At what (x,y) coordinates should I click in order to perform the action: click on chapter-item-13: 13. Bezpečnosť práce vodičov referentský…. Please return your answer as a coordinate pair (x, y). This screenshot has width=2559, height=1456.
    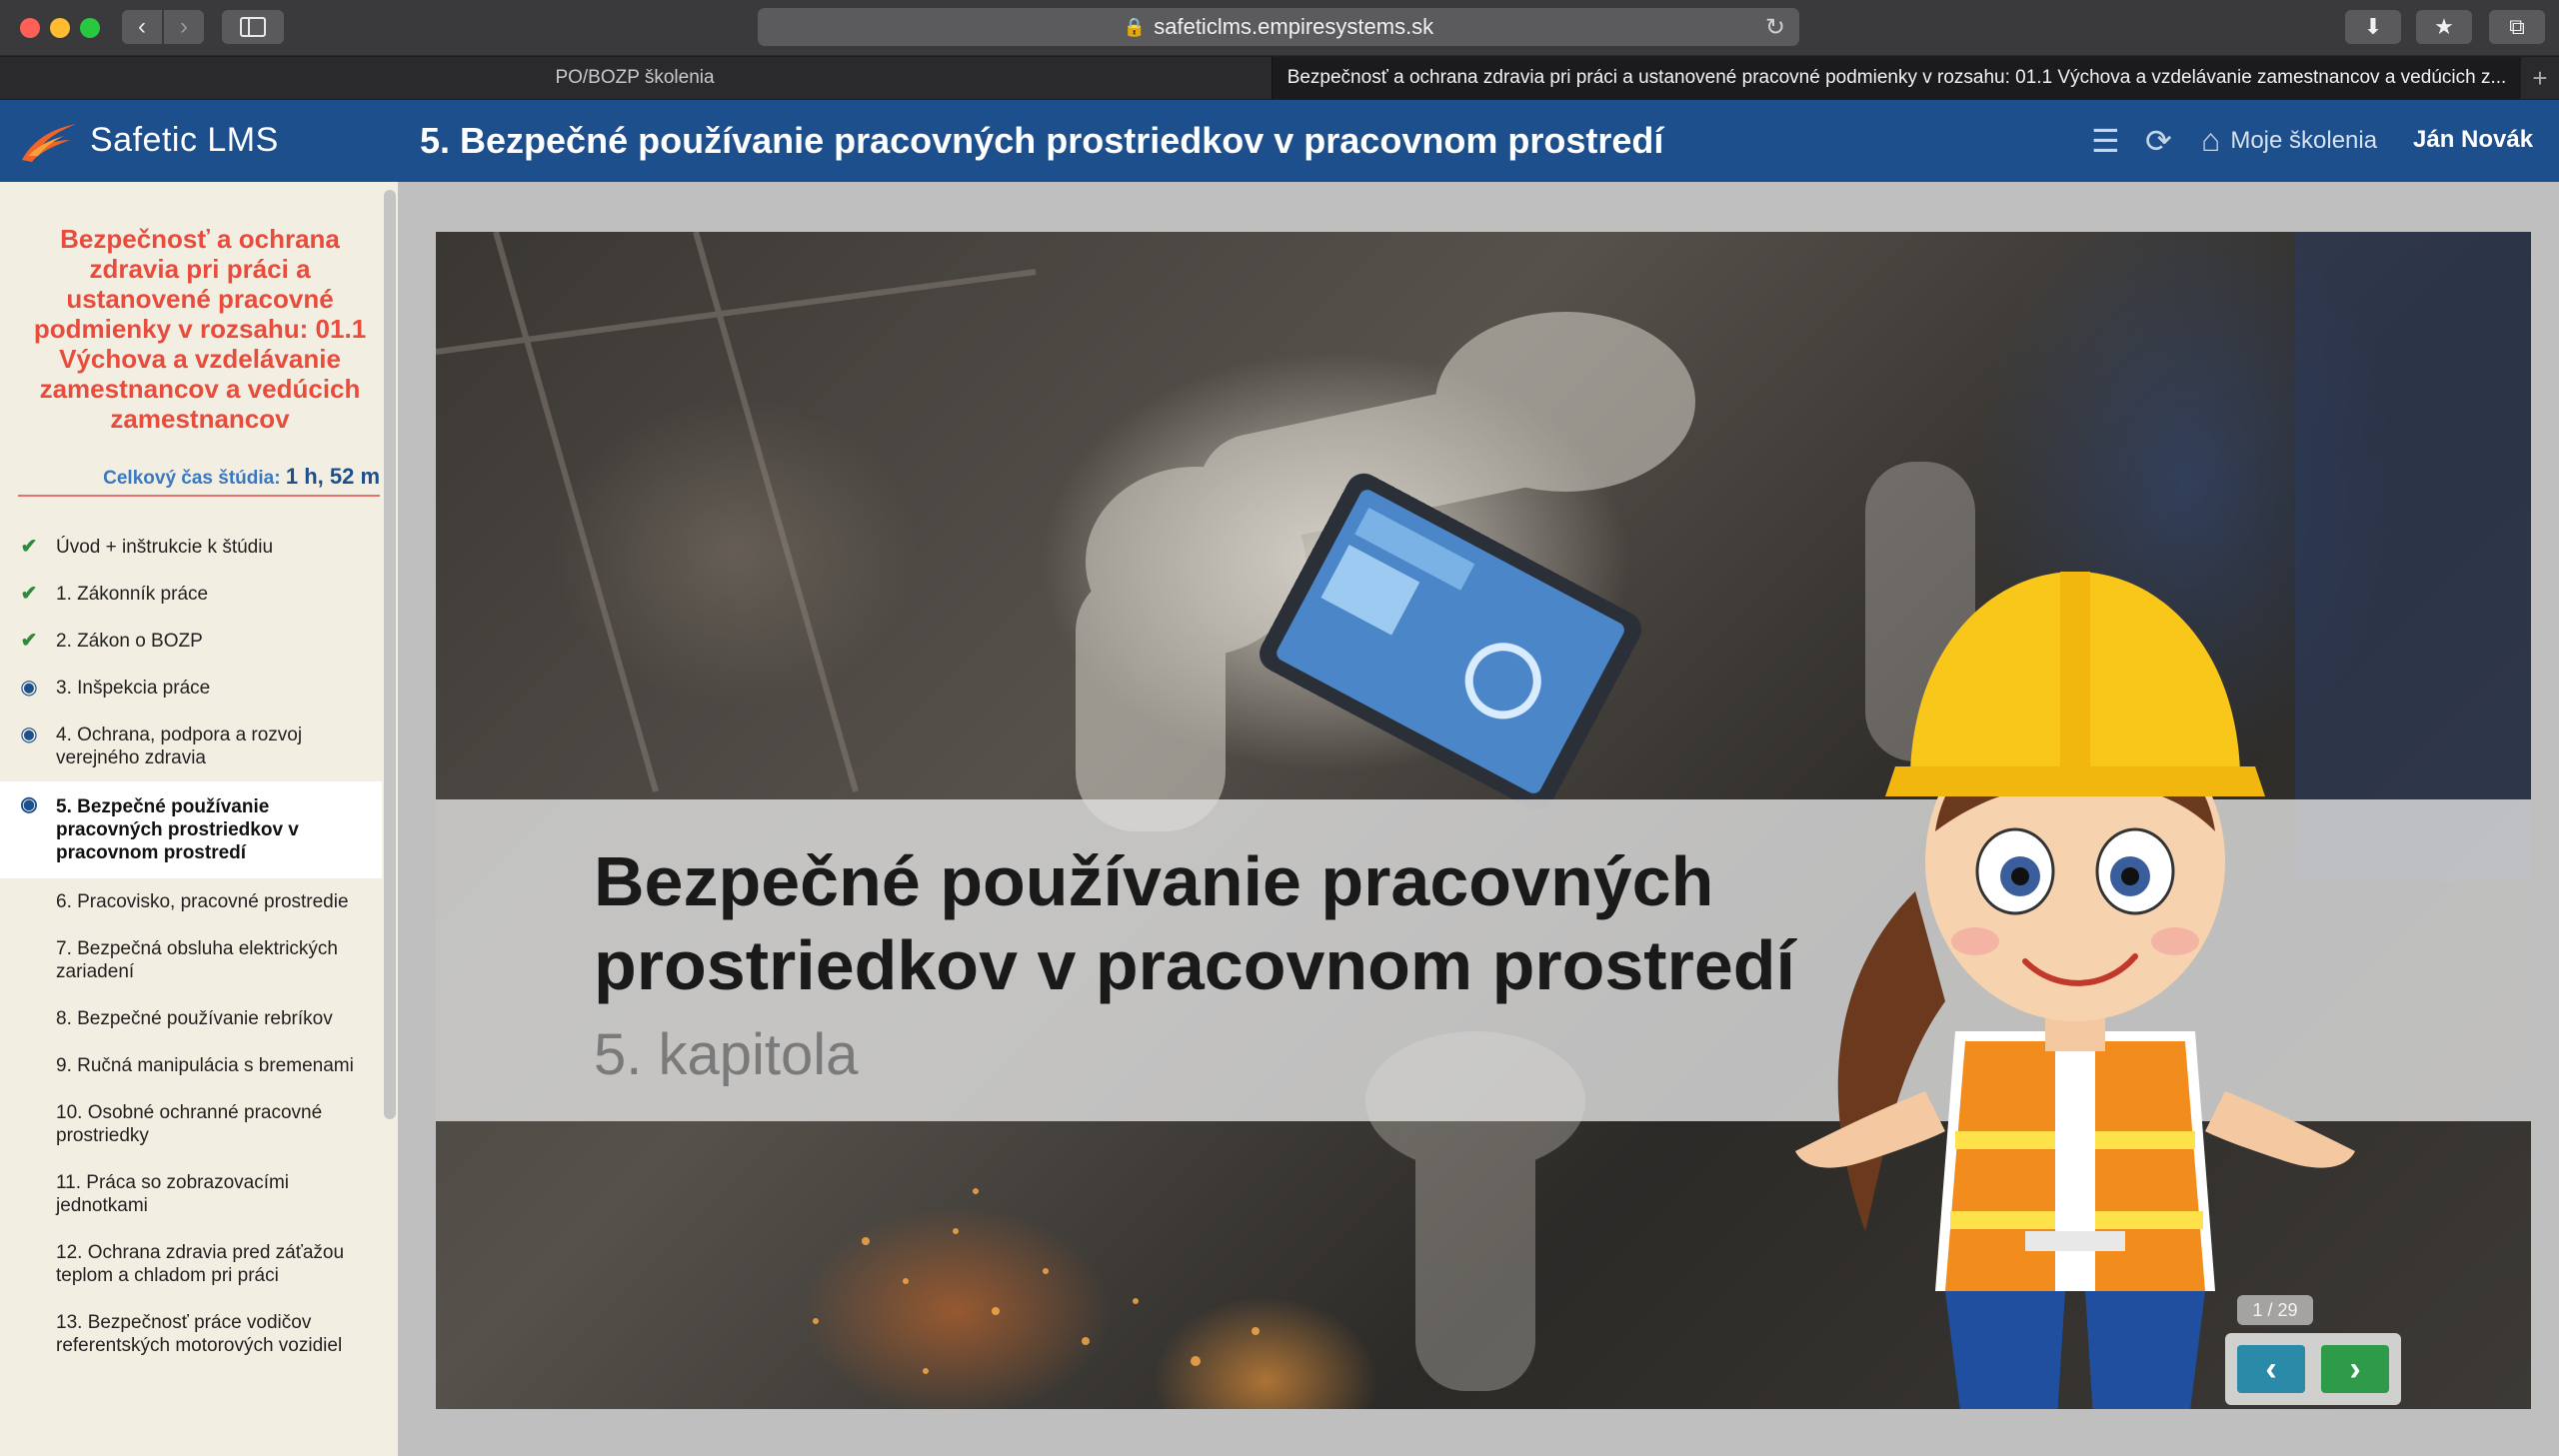
    Looking at the image, I should click on (191, 1334).